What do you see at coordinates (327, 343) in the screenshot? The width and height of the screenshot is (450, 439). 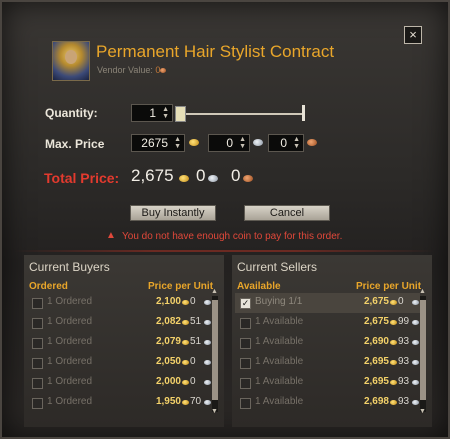 I see `seller-row: 1 Available 2,690 93` at bounding box center [327, 343].